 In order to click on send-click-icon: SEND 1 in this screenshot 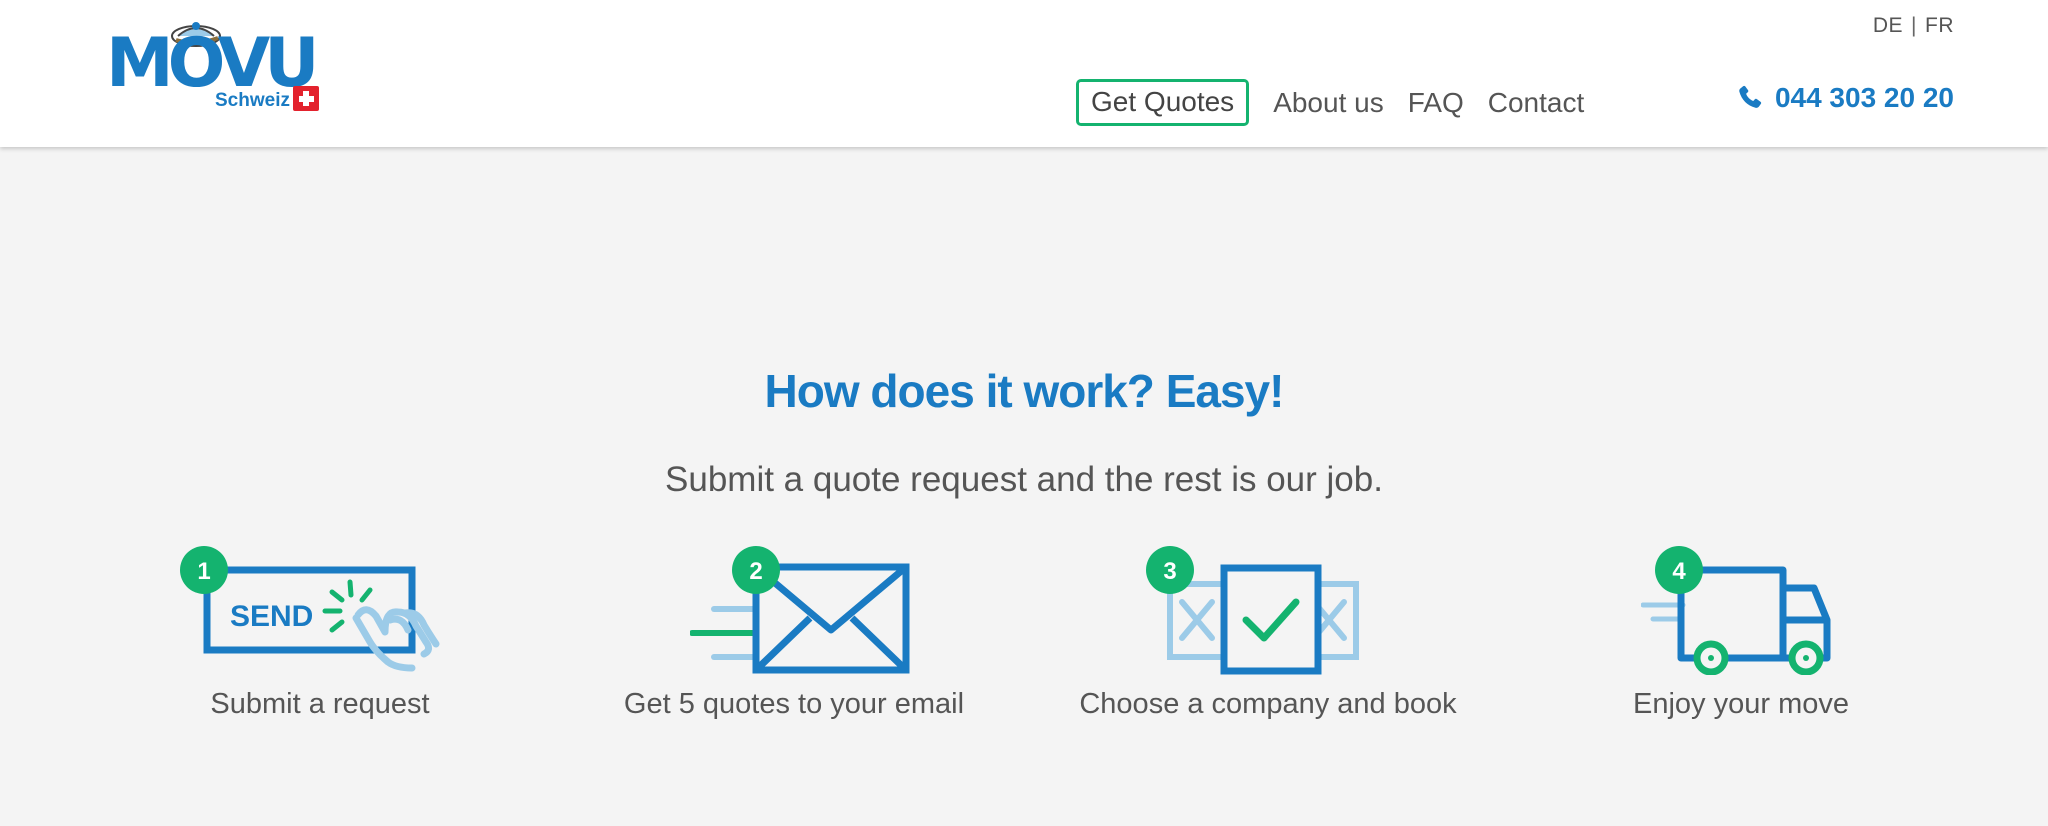, I will do `click(310, 609)`.